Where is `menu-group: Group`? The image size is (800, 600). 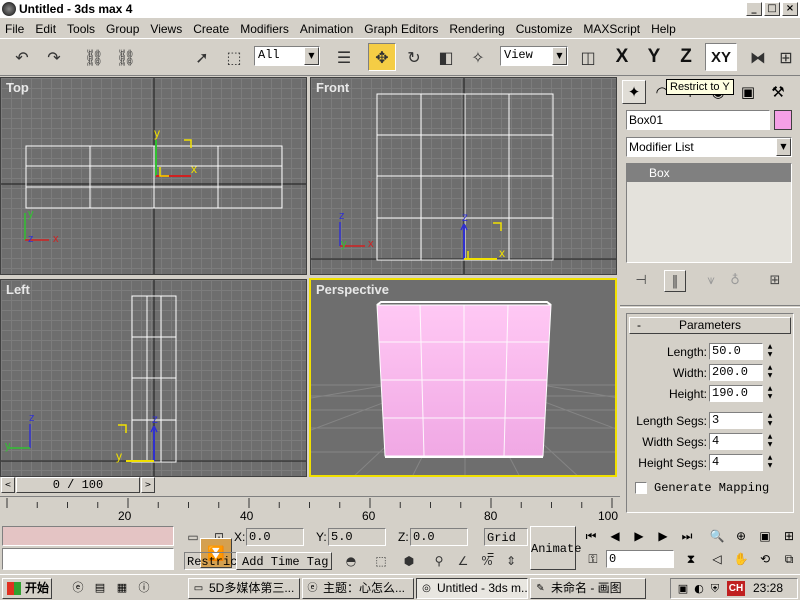 menu-group: Group is located at coordinates (123, 29).